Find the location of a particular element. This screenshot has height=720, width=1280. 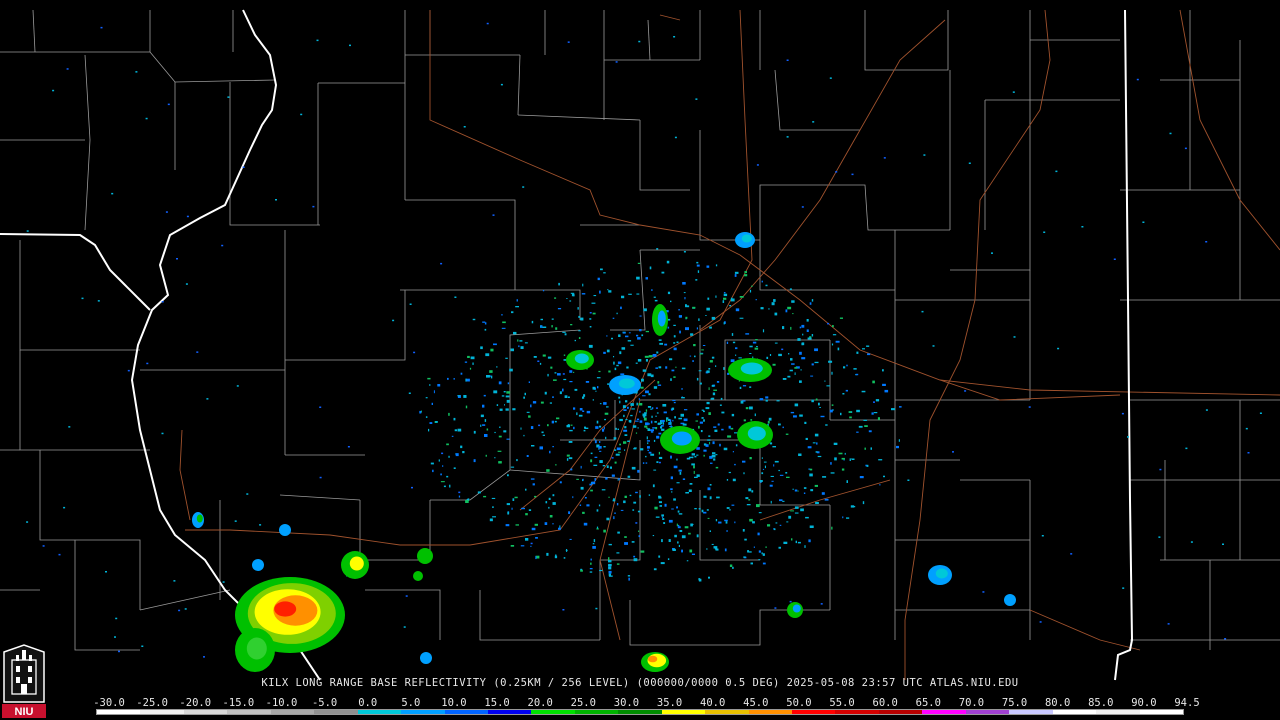

colorscale-label: -10.0 is located at coordinates (281, 703).